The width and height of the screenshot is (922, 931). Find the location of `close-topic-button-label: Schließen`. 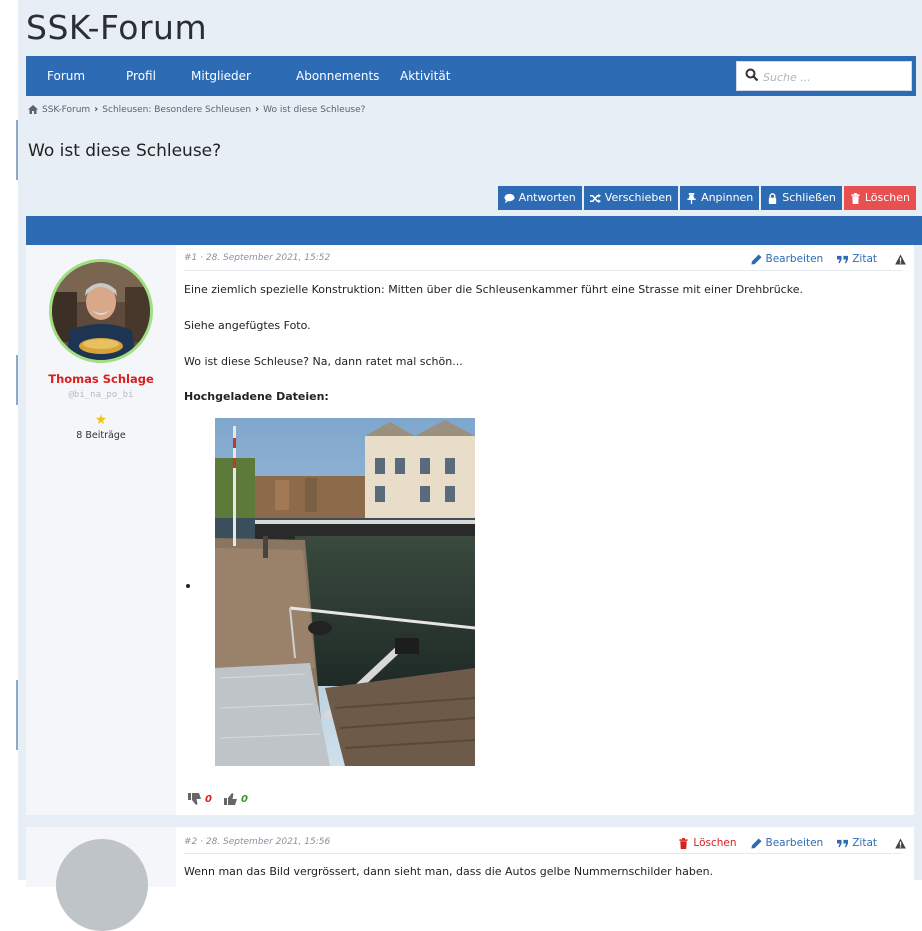

close-topic-button-label: Schließen is located at coordinates (809, 197).